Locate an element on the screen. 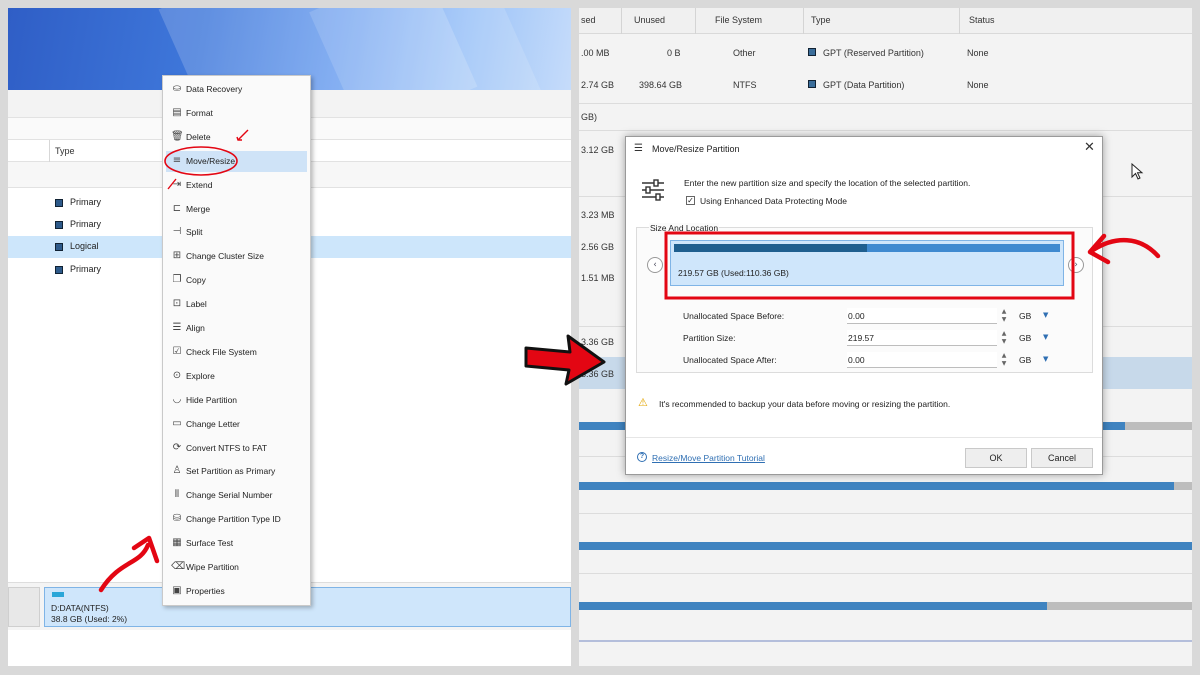 This screenshot has height=675, width=1200. menu-item-properties: ▣ Properties is located at coordinates (236, 591).